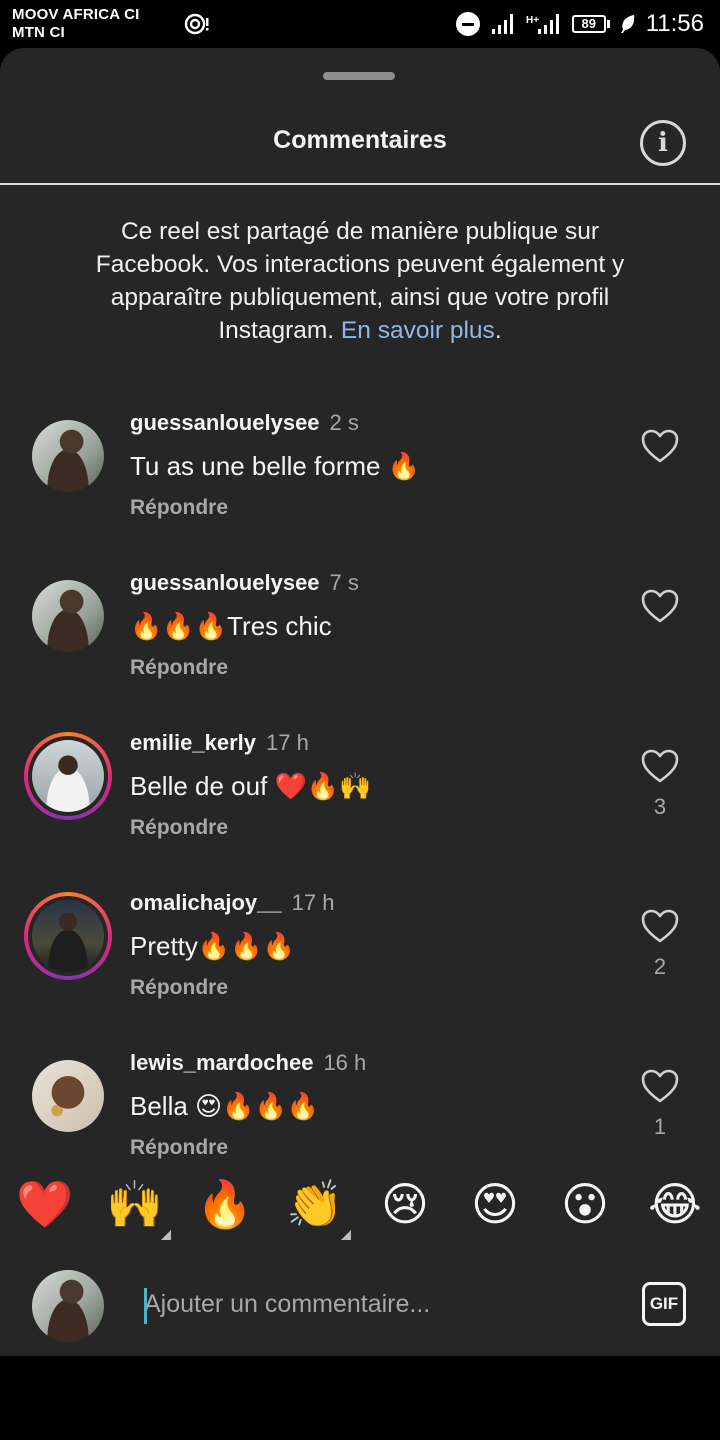 The width and height of the screenshot is (720, 1440). Describe the element at coordinates (467, 24) in the screenshot. I see `do-not-disturb-icon` at that location.